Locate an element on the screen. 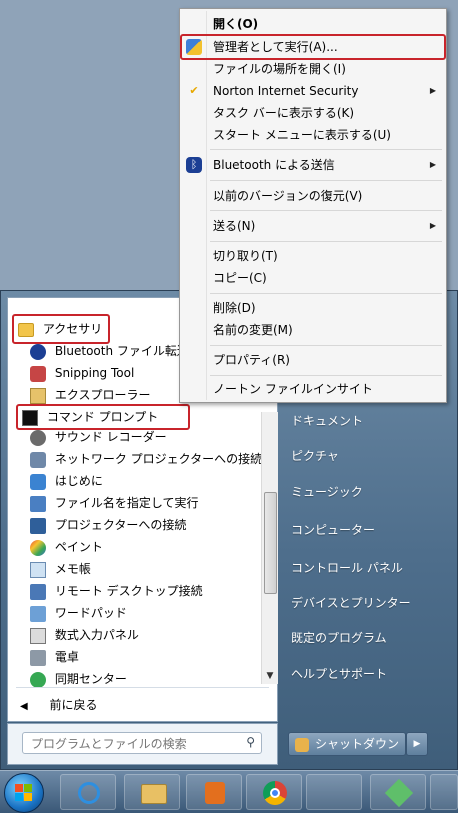  shield-icon is located at coordinates (302, 744).